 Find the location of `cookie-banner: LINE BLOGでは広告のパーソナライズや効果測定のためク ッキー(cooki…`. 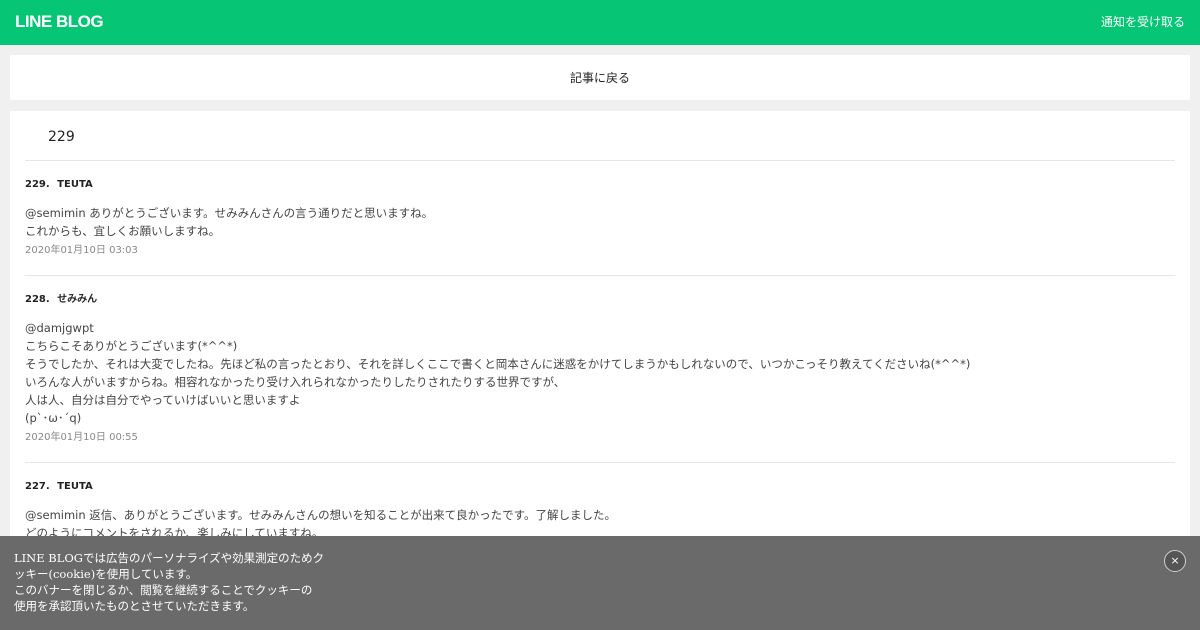

cookie-banner: LINE BLOGでは広告のパーソナライズや効果測定のためク ッキー(cooki… is located at coordinates (600, 583).